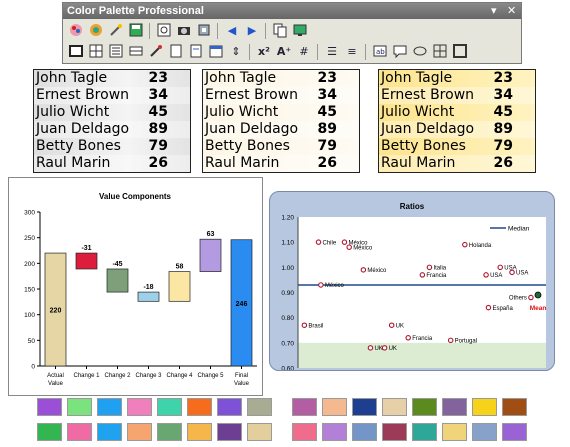  What do you see at coordinates (287, 318) in the screenshot?
I see `y-tick-label: 0.80` at bounding box center [287, 318].